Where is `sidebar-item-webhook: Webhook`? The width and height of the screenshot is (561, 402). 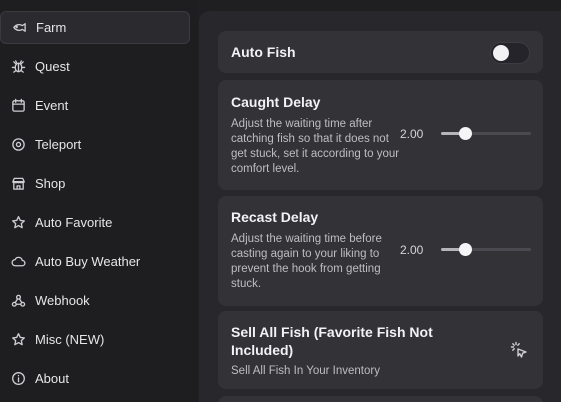
sidebar-item-webhook: Webhook is located at coordinates (95, 300).